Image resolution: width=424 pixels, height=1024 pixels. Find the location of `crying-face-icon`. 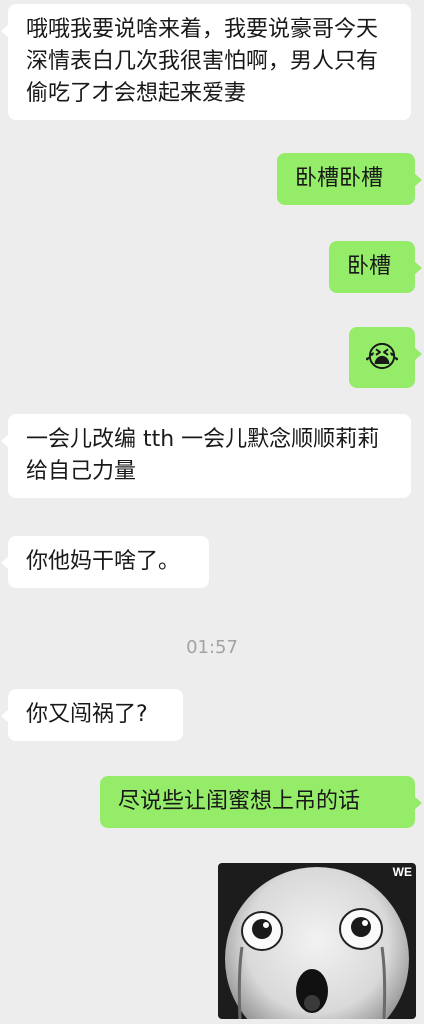

crying-face-icon is located at coordinates (317, 941).